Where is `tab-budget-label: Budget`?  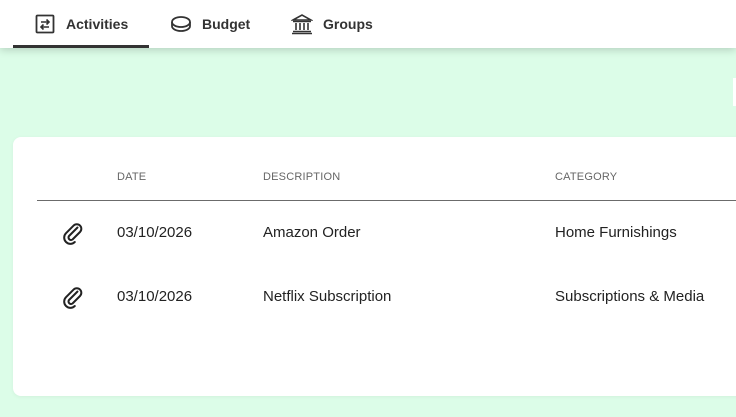 tab-budget-label: Budget is located at coordinates (226, 24).